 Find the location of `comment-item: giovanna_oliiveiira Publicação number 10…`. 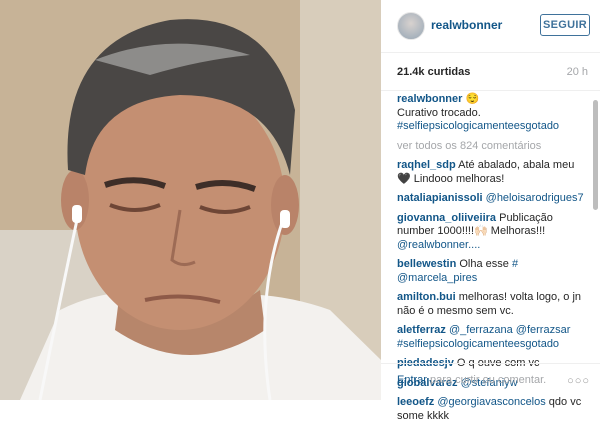

comment-item: giovanna_oliiveiira Publicação number 10… is located at coordinates (492, 232).